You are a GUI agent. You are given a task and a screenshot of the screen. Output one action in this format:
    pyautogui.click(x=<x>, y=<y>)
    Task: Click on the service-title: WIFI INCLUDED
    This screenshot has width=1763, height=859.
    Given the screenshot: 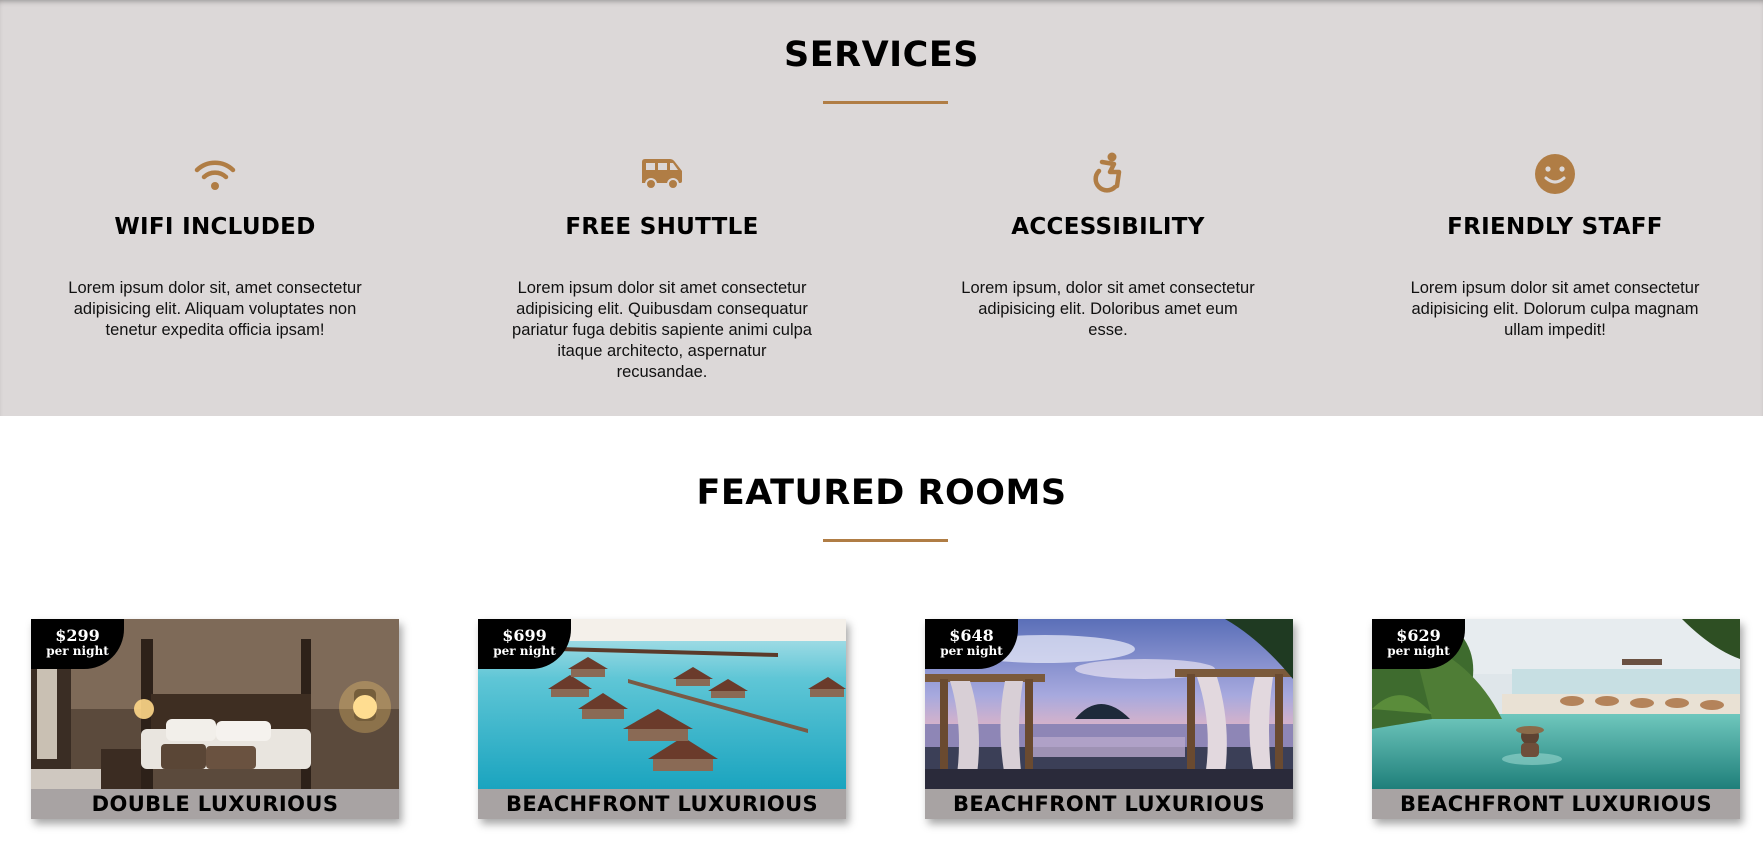 What is the action you would take?
    pyautogui.click(x=215, y=227)
    